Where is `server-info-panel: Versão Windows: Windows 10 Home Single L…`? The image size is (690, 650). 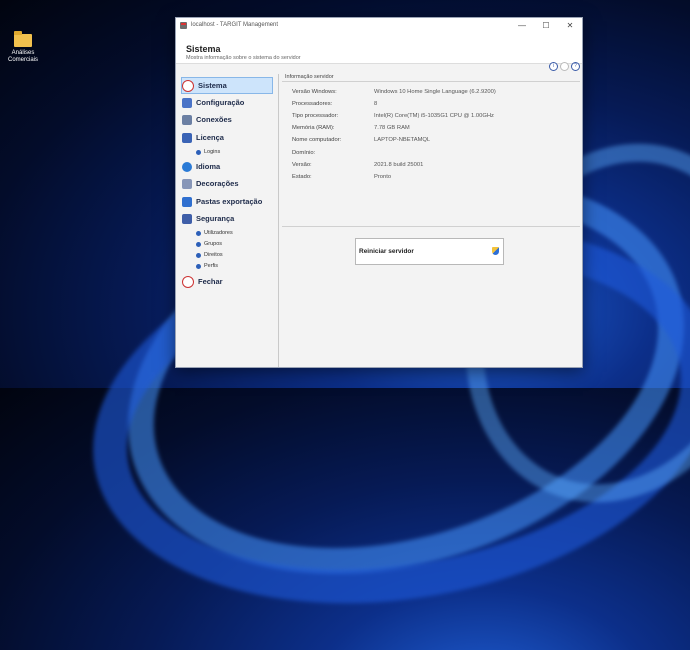
server-info-panel: Versão Windows: Windows 10 Home Single L… is located at coordinates (431, 154).